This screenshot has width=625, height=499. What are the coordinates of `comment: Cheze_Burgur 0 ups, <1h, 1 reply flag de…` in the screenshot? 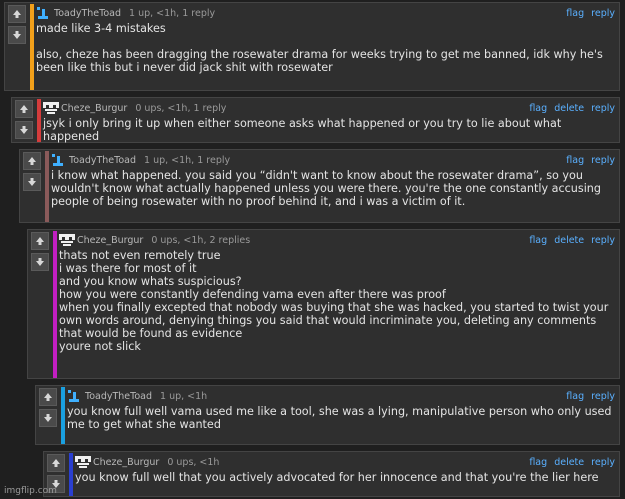 It's located at (315, 120).